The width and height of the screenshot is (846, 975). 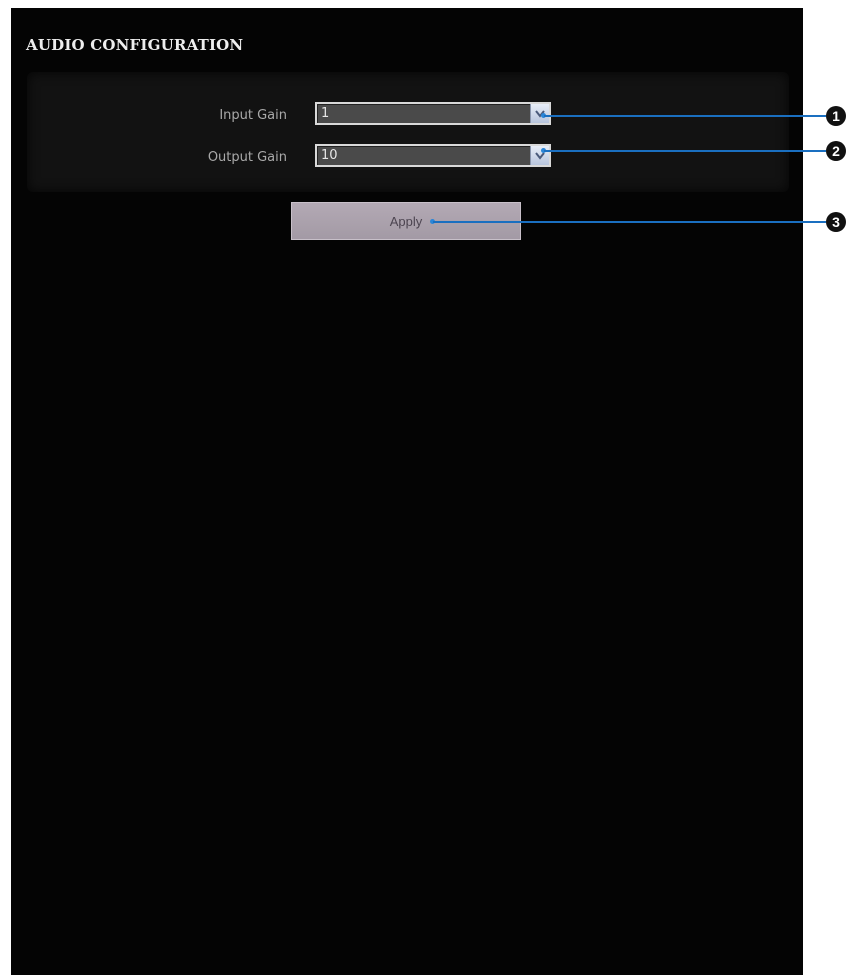 I want to click on callout-badge-3: 3, so click(x=836, y=222).